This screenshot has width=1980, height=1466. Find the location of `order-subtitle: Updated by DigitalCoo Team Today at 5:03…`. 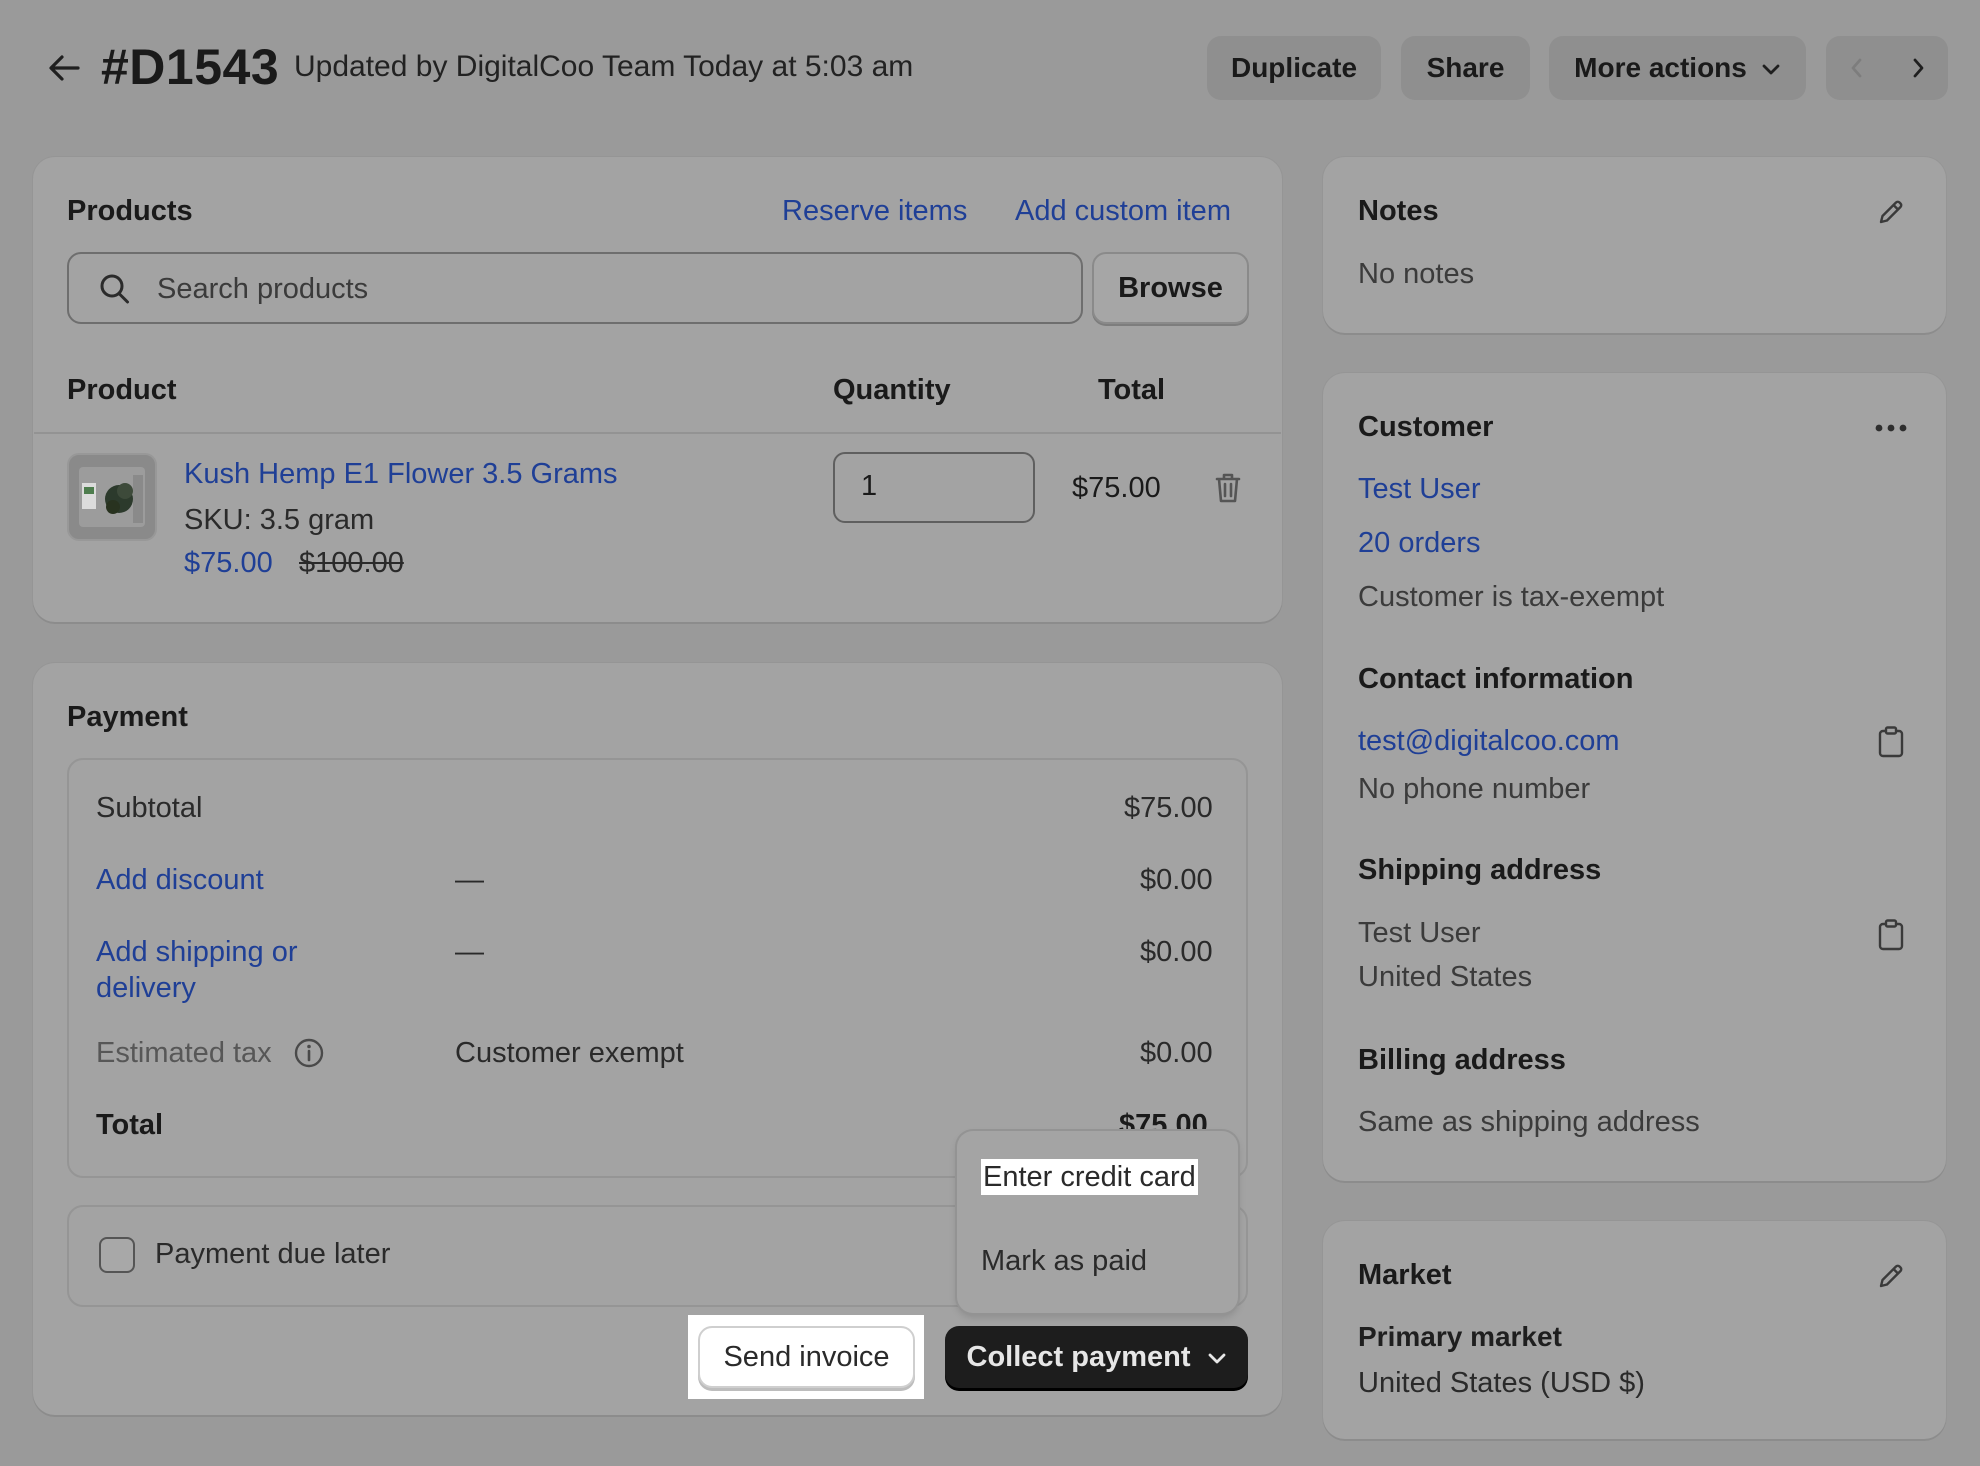

order-subtitle: Updated by DigitalCoo Team Today at 5:03… is located at coordinates (604, 66).